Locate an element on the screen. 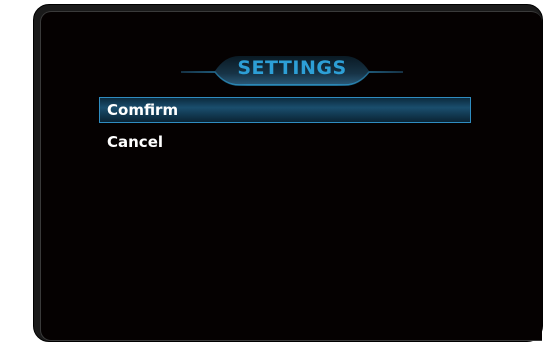  settings-menu: Comfirm Cancel is located at coordinates (285, 126).